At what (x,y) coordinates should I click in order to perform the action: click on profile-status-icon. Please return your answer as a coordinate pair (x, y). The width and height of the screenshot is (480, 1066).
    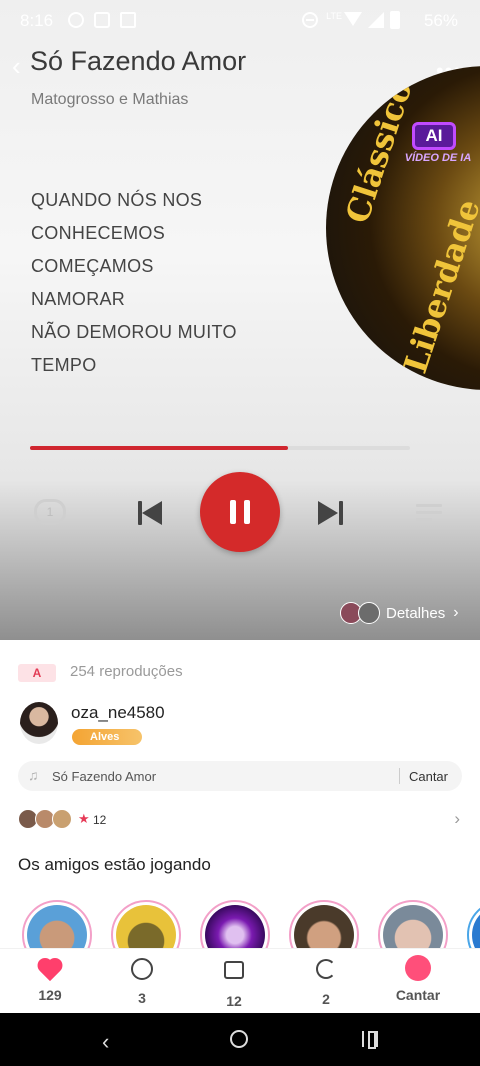
    Looking at the image, I should click on (102, 20).